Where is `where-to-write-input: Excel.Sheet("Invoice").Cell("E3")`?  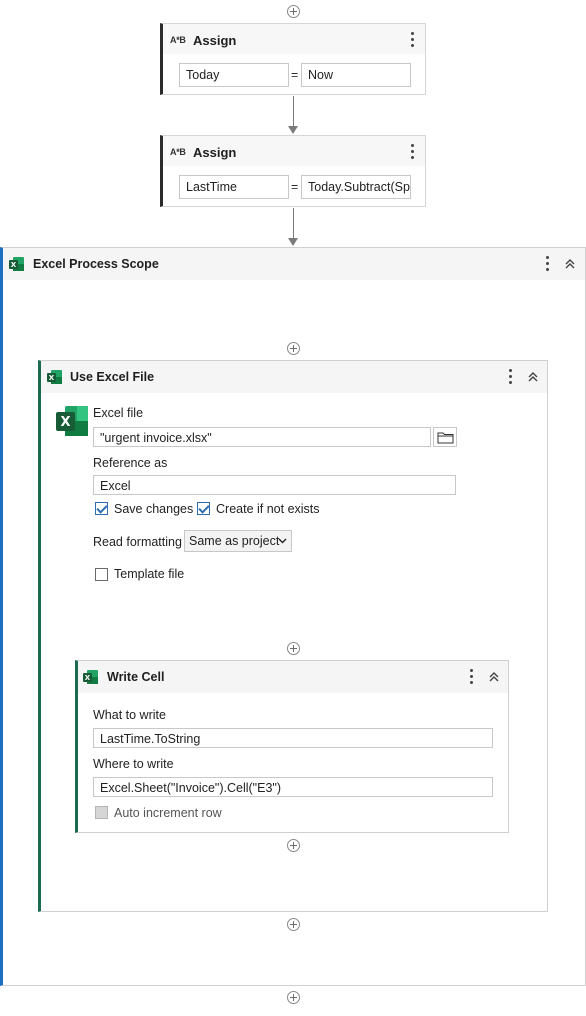
where-to-write-input: Excel.Sheet("Invoice").Cell("E3") is located at coordinates (293, 787).